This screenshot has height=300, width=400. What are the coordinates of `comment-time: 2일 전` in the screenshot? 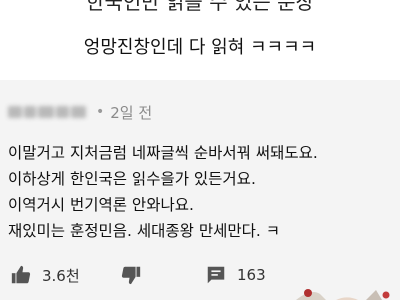 It's located at (131, 112).